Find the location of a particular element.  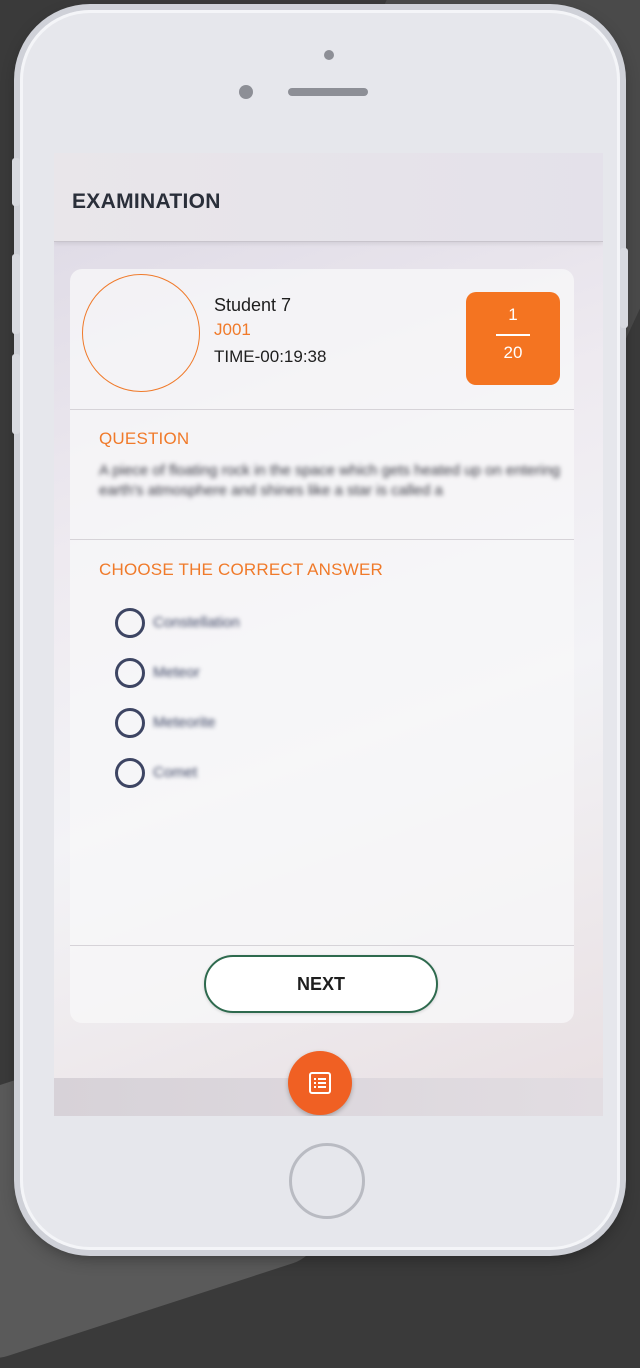

volume-down-button is located at coordinates (16, 394).